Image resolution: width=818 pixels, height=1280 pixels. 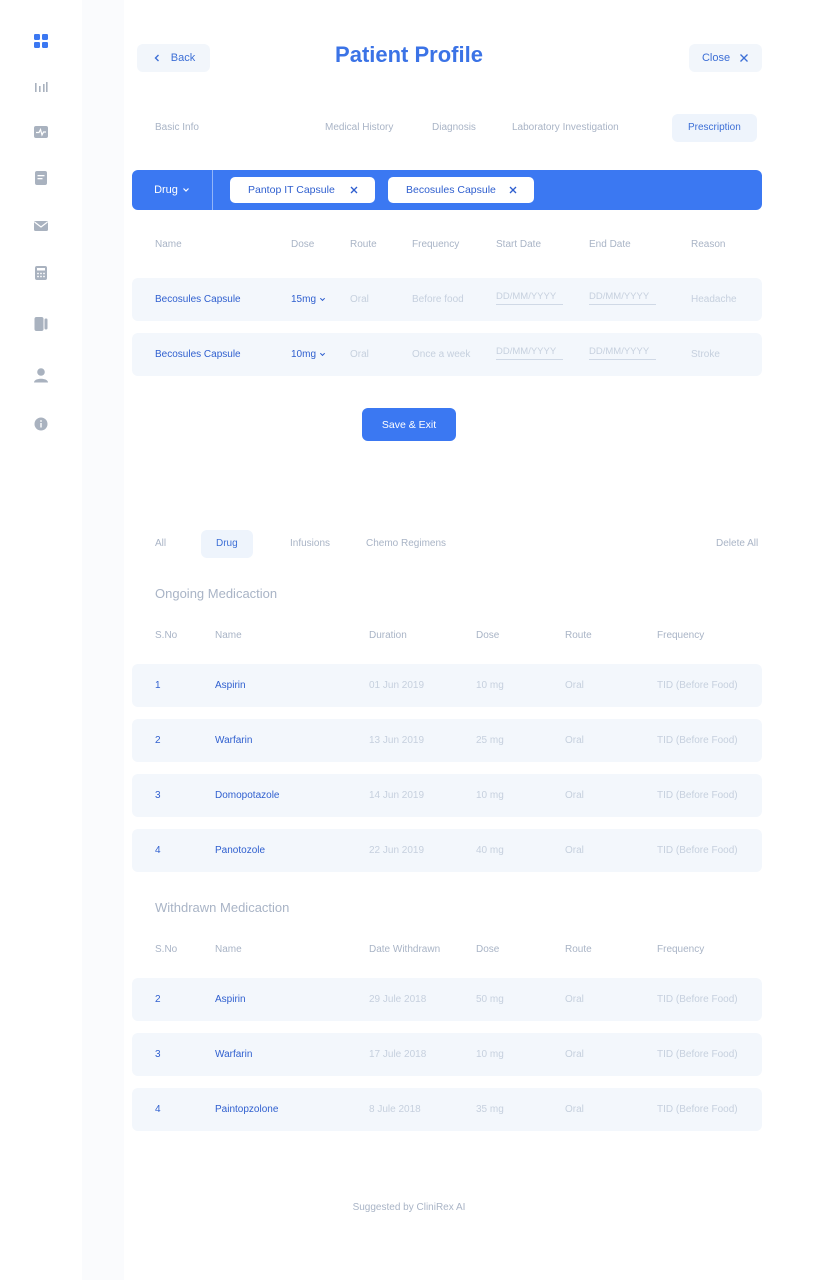 I want to click on drug-chip: Pantop IT Capsule, so click(x=302, y=190).